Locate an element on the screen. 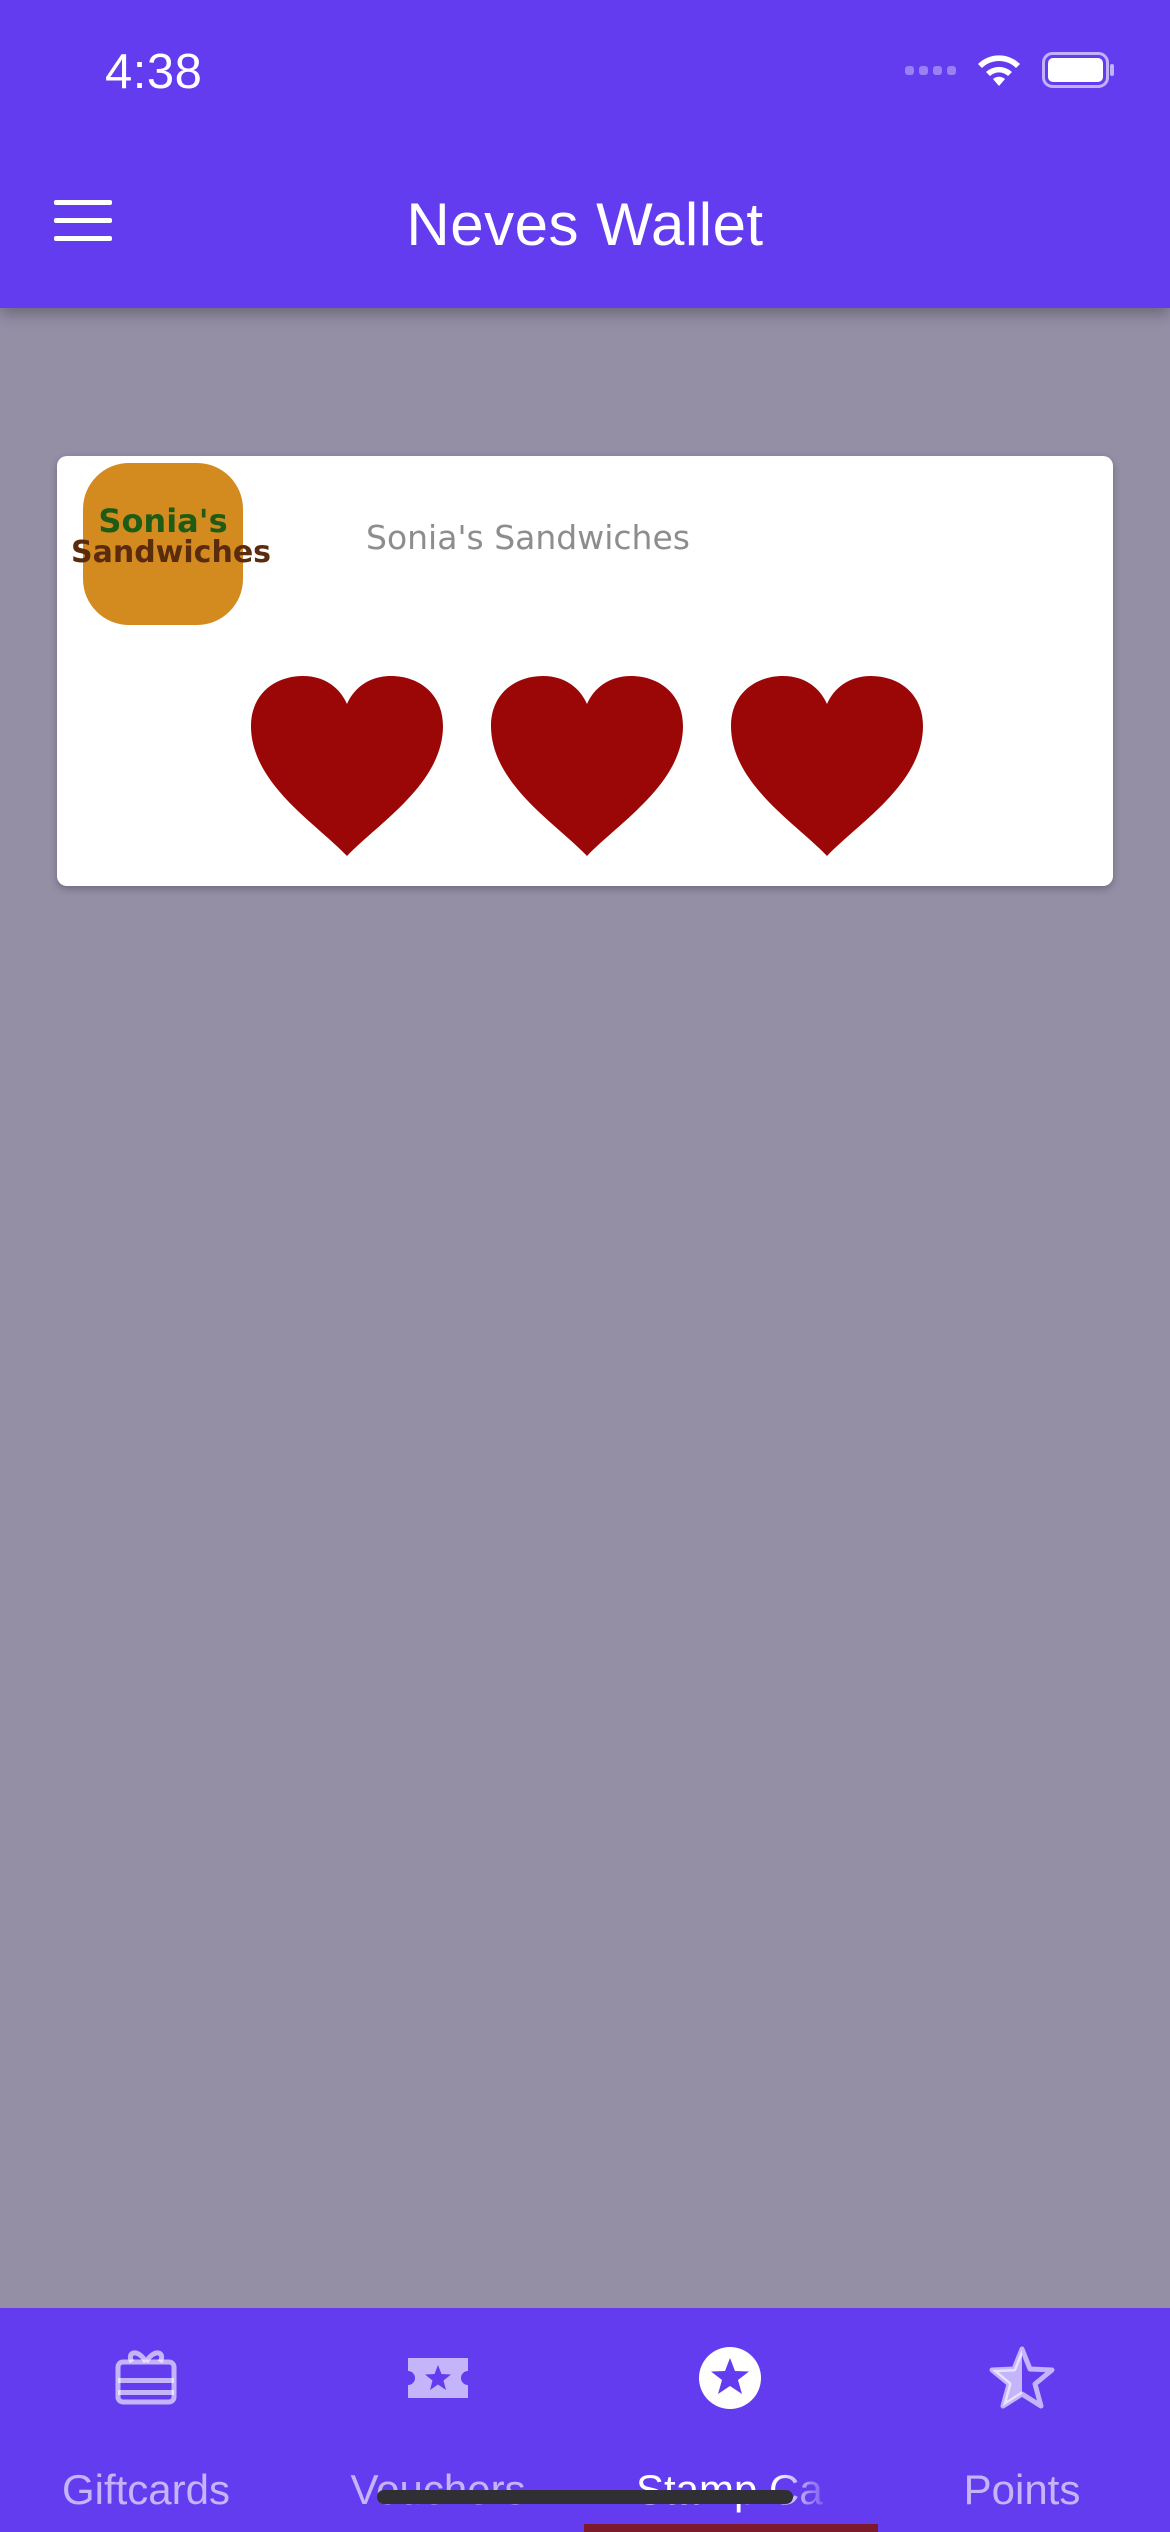  gift-card-icon is located at coordinates (146, 2377).